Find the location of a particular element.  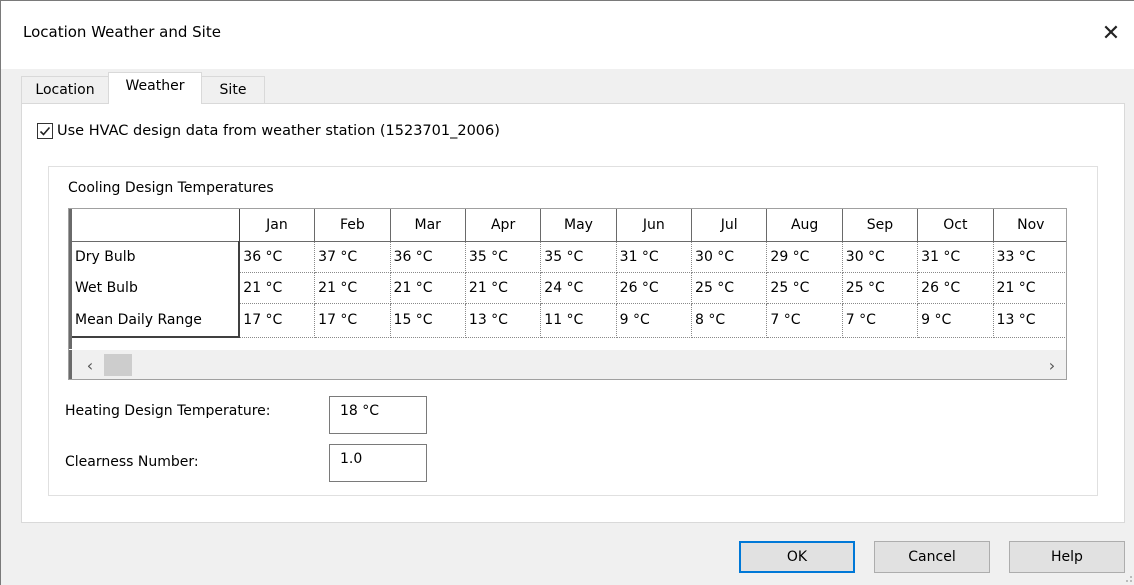

chevron-left-icon: ‹ is located at coordinates (90, 365).